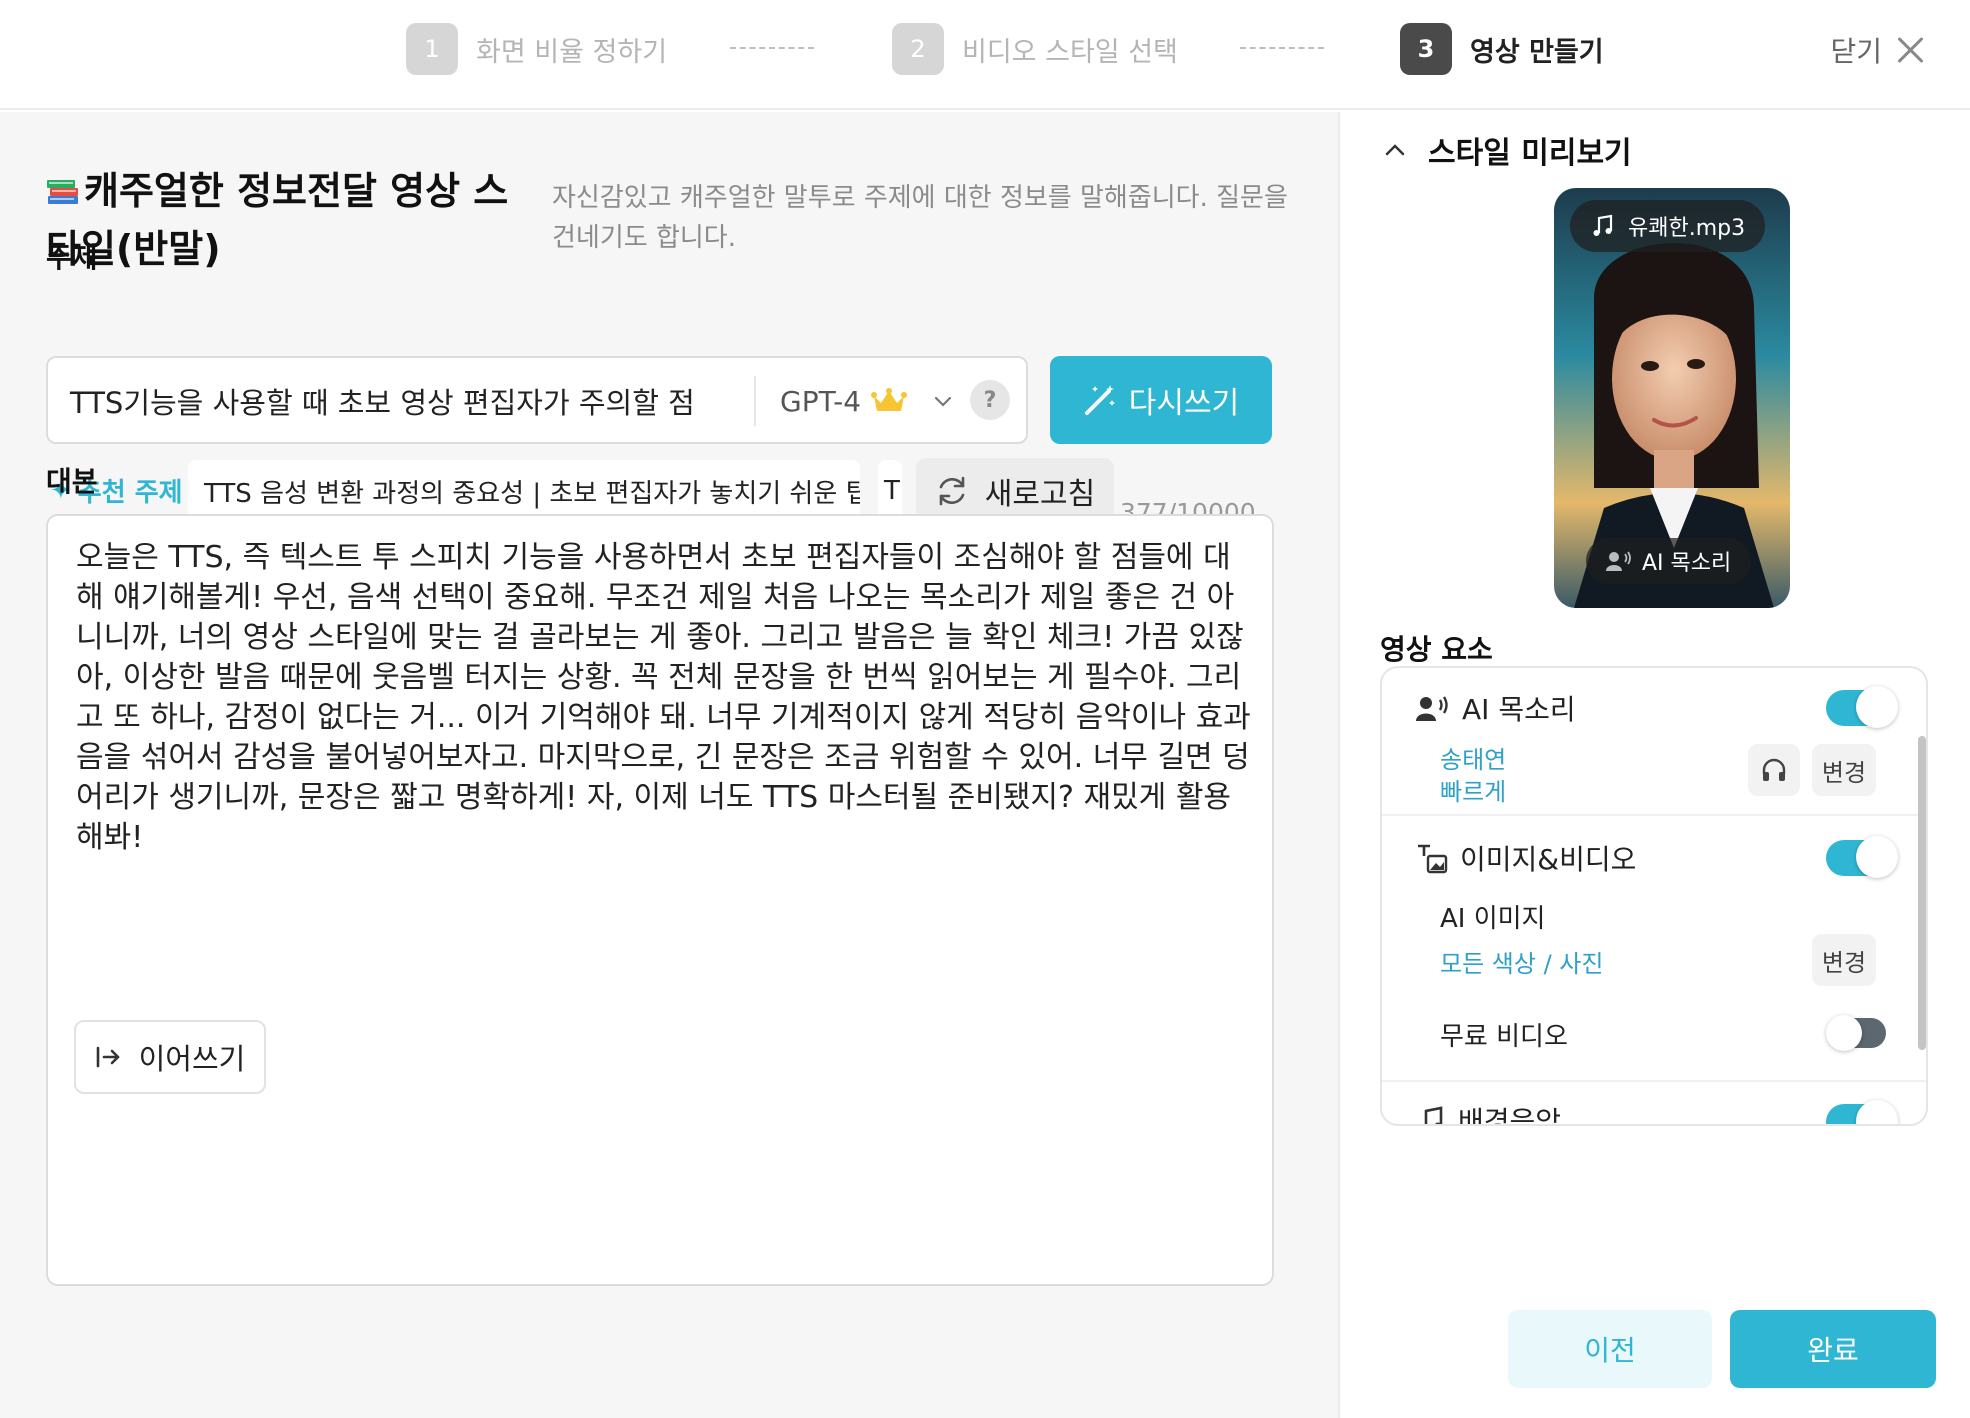  What do you see at coordinates (1833, 1349) in the screenshot?
I see `done-button: 완료` at bounding box center [1833, 1349].